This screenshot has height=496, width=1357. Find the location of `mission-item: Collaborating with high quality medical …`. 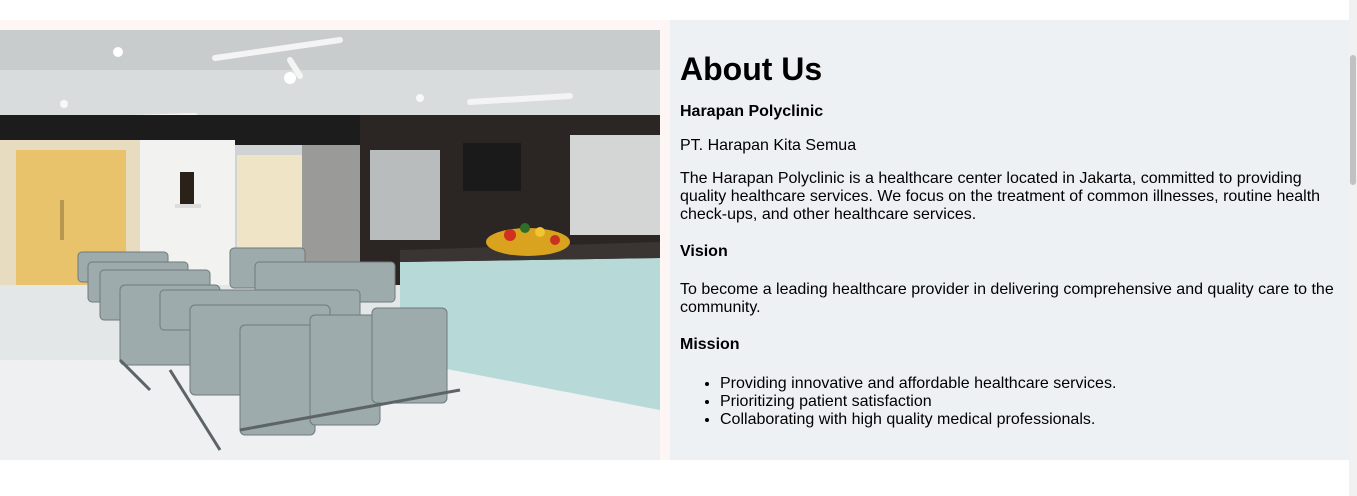

mission-item: Collaborating with high quality medical … is located at coordinates (1029, 420).